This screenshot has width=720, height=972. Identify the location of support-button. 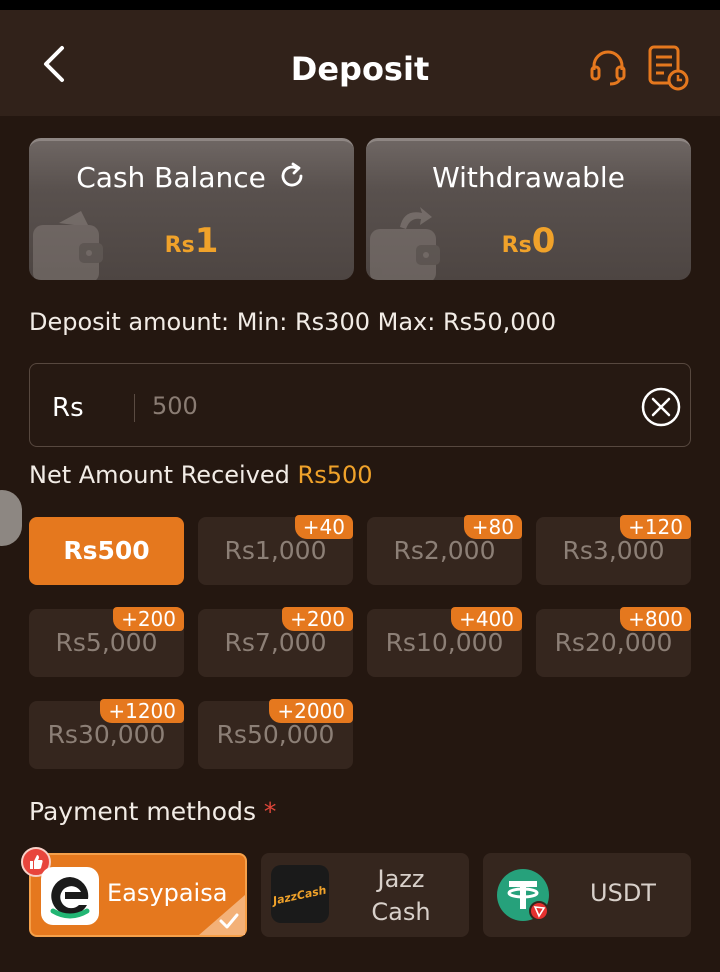
(608, 66).